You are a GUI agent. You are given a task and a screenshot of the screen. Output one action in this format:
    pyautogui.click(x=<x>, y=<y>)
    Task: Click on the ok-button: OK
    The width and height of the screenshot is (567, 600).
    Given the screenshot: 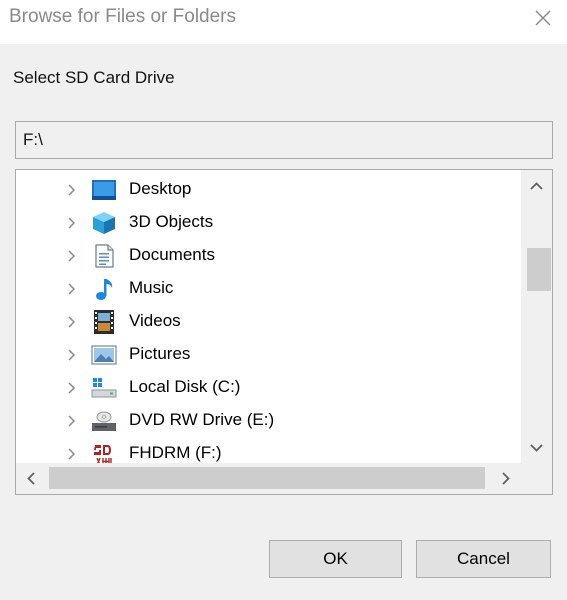 What is the action you would take?
    pyautogui.click(x=335, y=559)
    